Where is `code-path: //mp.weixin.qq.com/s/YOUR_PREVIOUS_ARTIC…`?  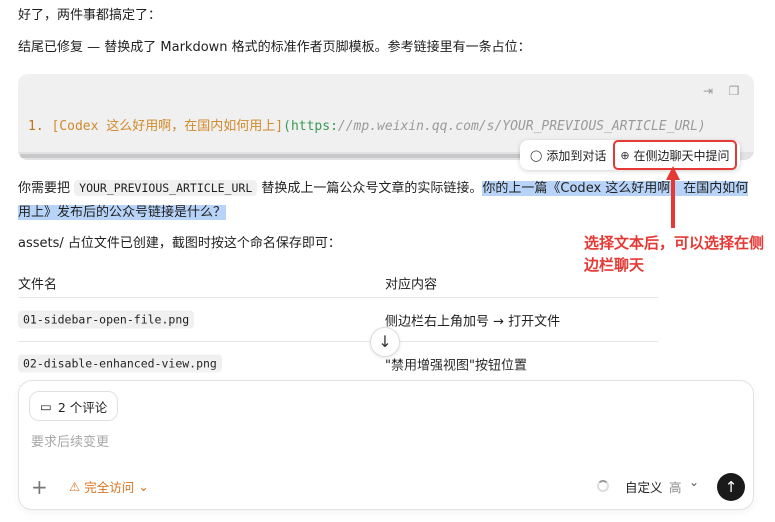
code-path: //mp.weixin.qq.com/s/YOUR_PREVIOUS_ARTIC… is located at coordinates (521, 126).